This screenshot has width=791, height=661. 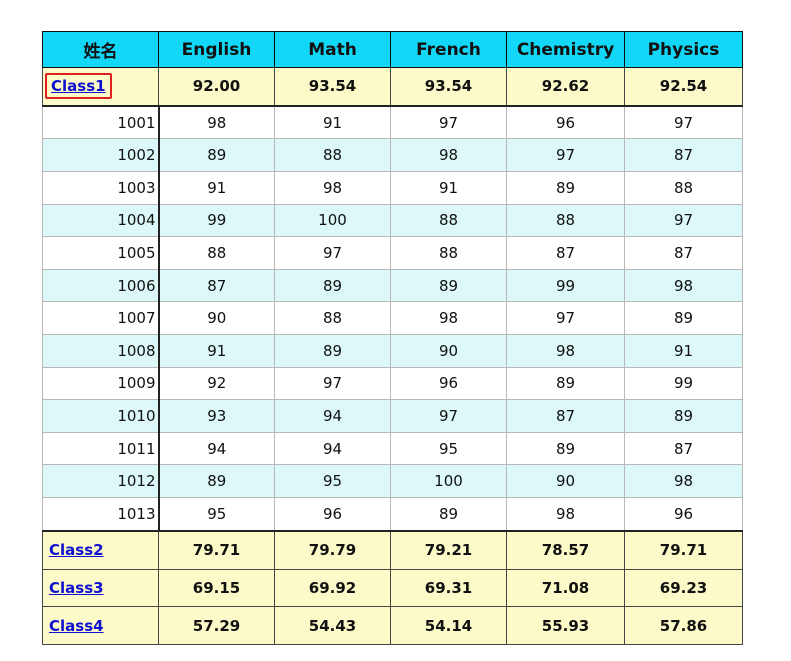 What do you see at coordinates (101, 448) in the screenshot?
I see `student-id-cell: 1011` at bounding box center [101, 448].